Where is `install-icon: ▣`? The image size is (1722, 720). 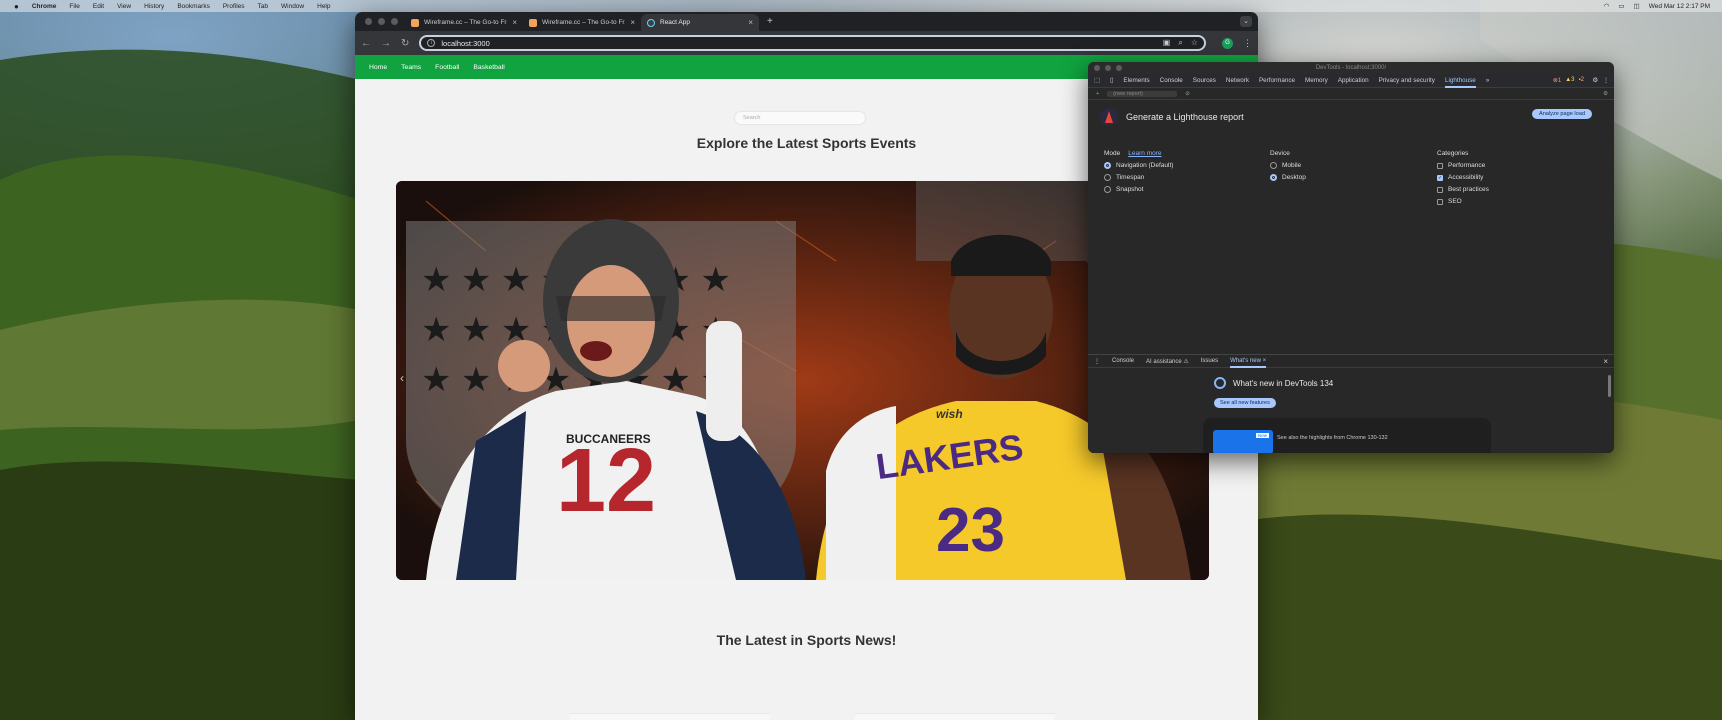
install-icon: ▣ is located at coordinates (1167, 43).